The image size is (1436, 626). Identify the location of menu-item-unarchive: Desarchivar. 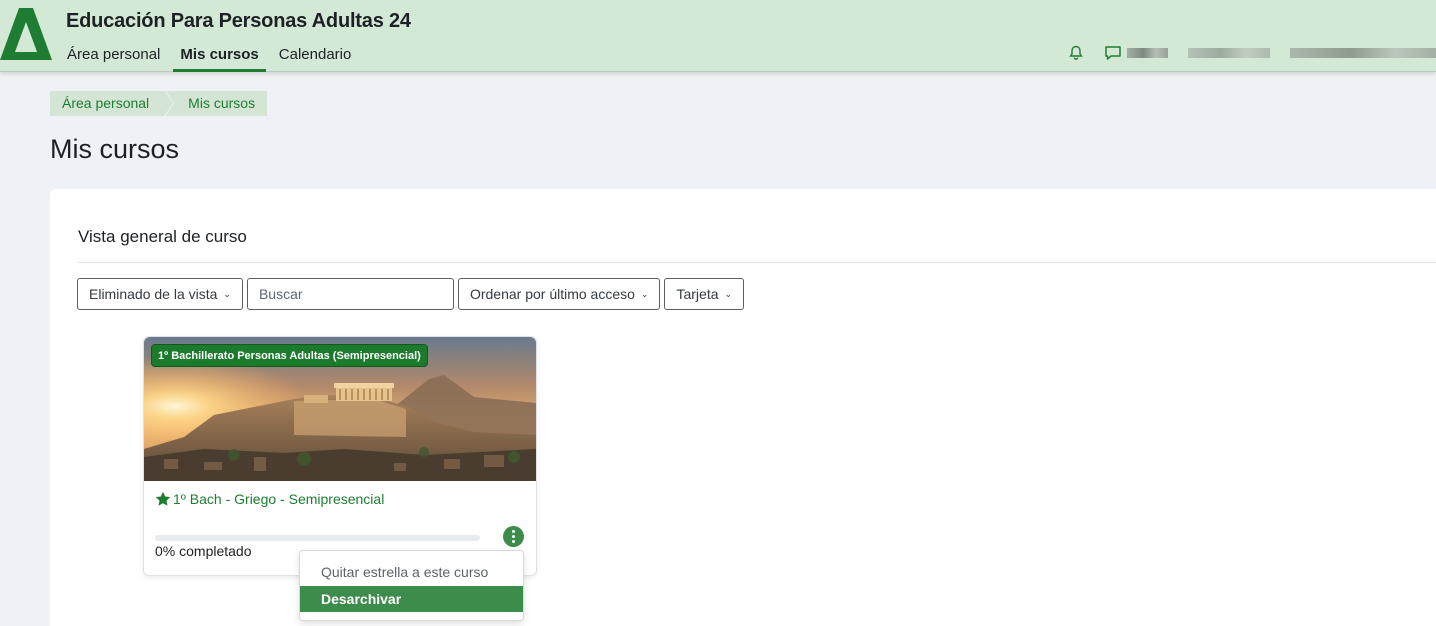
(411, 599).